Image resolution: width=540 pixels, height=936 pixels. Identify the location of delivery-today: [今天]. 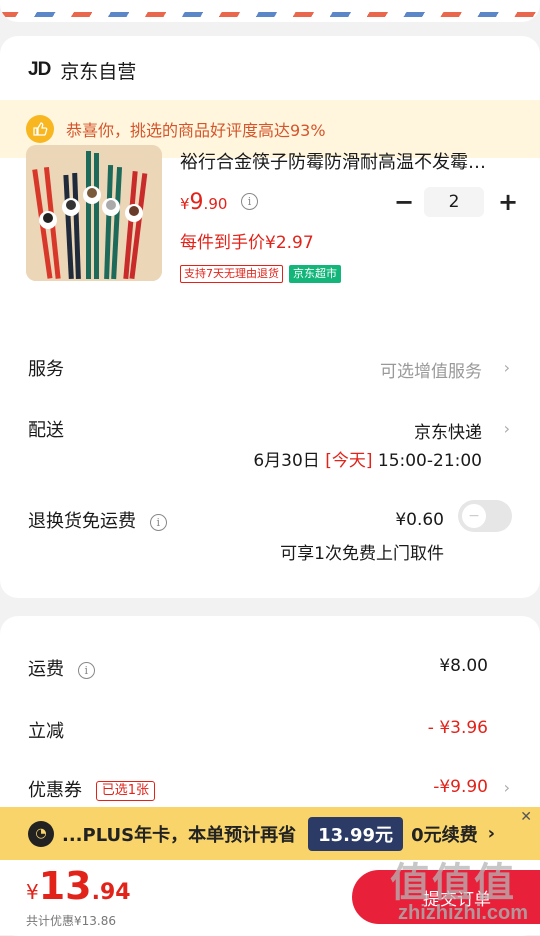
(349, 461).